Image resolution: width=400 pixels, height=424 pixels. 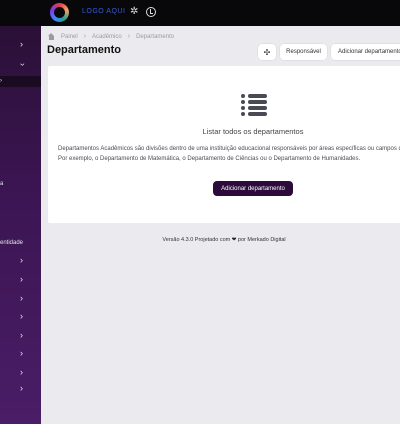 What do you see at coordinates (1, 81) in the screenshot?
I see `sidebar-item-label: ›` at bounding box center [1, 81].